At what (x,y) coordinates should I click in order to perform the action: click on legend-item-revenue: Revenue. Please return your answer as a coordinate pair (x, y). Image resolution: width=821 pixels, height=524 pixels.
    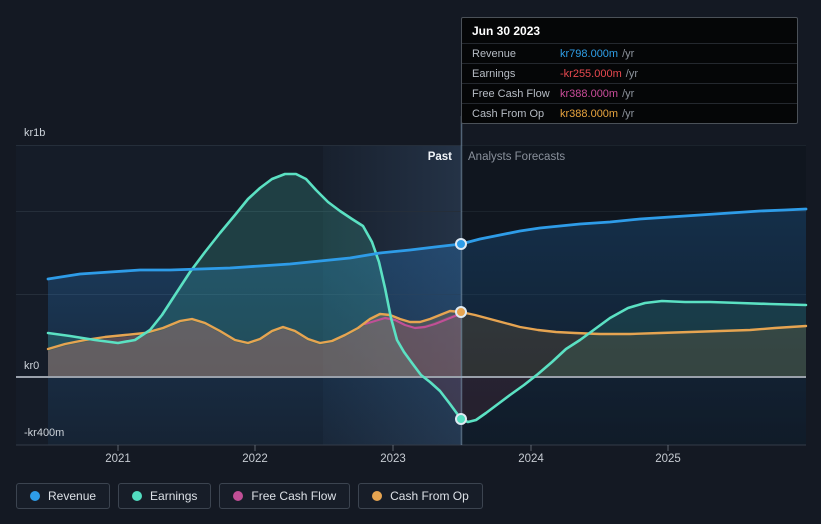
    Looking at the image, I should click on (63, 496).